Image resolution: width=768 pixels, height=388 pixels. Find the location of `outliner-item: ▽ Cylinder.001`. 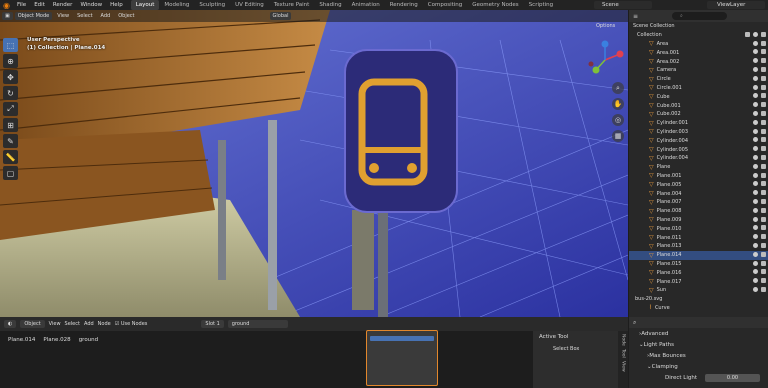

outliner-item: ▽ Cylinder.001 is located at coordinates (698, 123).